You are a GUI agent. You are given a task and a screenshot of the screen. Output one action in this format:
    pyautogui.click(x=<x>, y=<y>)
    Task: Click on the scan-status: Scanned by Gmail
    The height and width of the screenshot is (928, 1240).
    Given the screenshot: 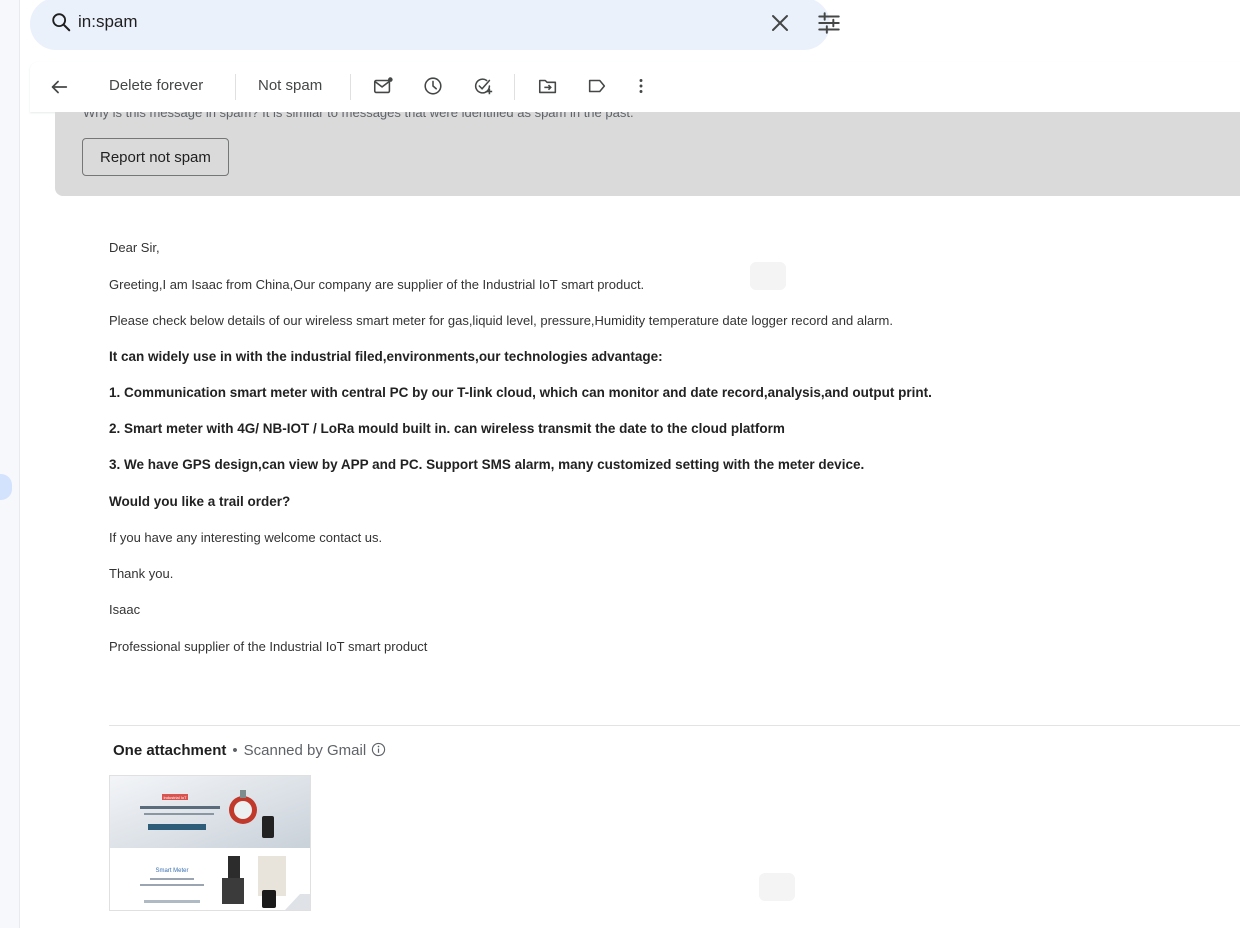 What is the action you would take?
    pyautogui.click(x=305, y=750)
    